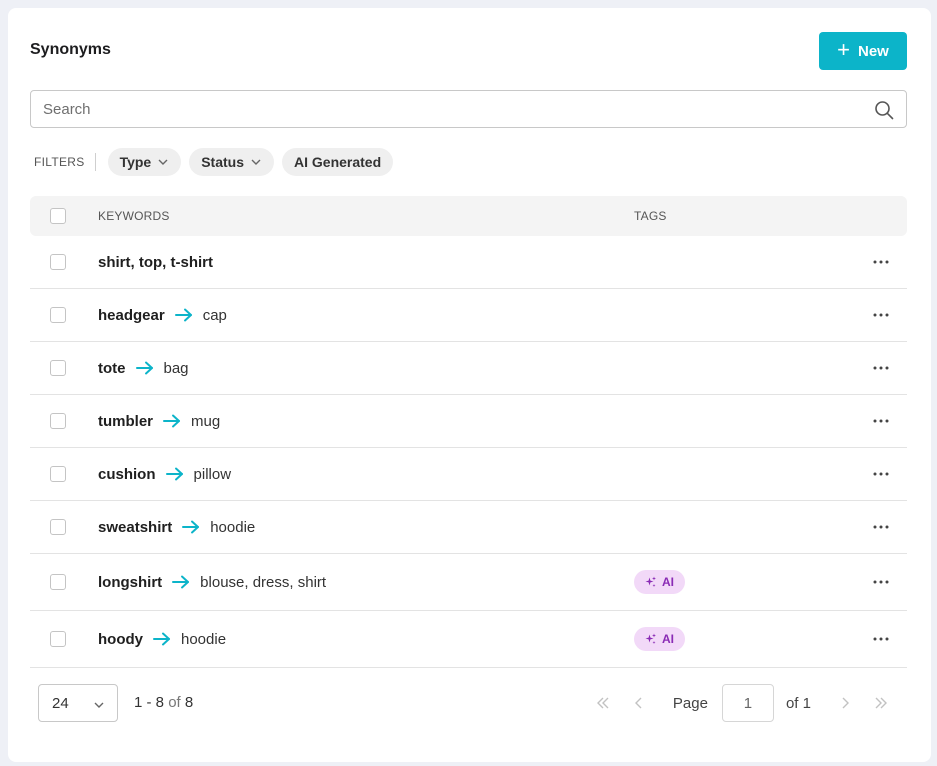 The width and height of the screenshot is (937, 766). I want to click on keyword-target: cap, so click(214, 315).